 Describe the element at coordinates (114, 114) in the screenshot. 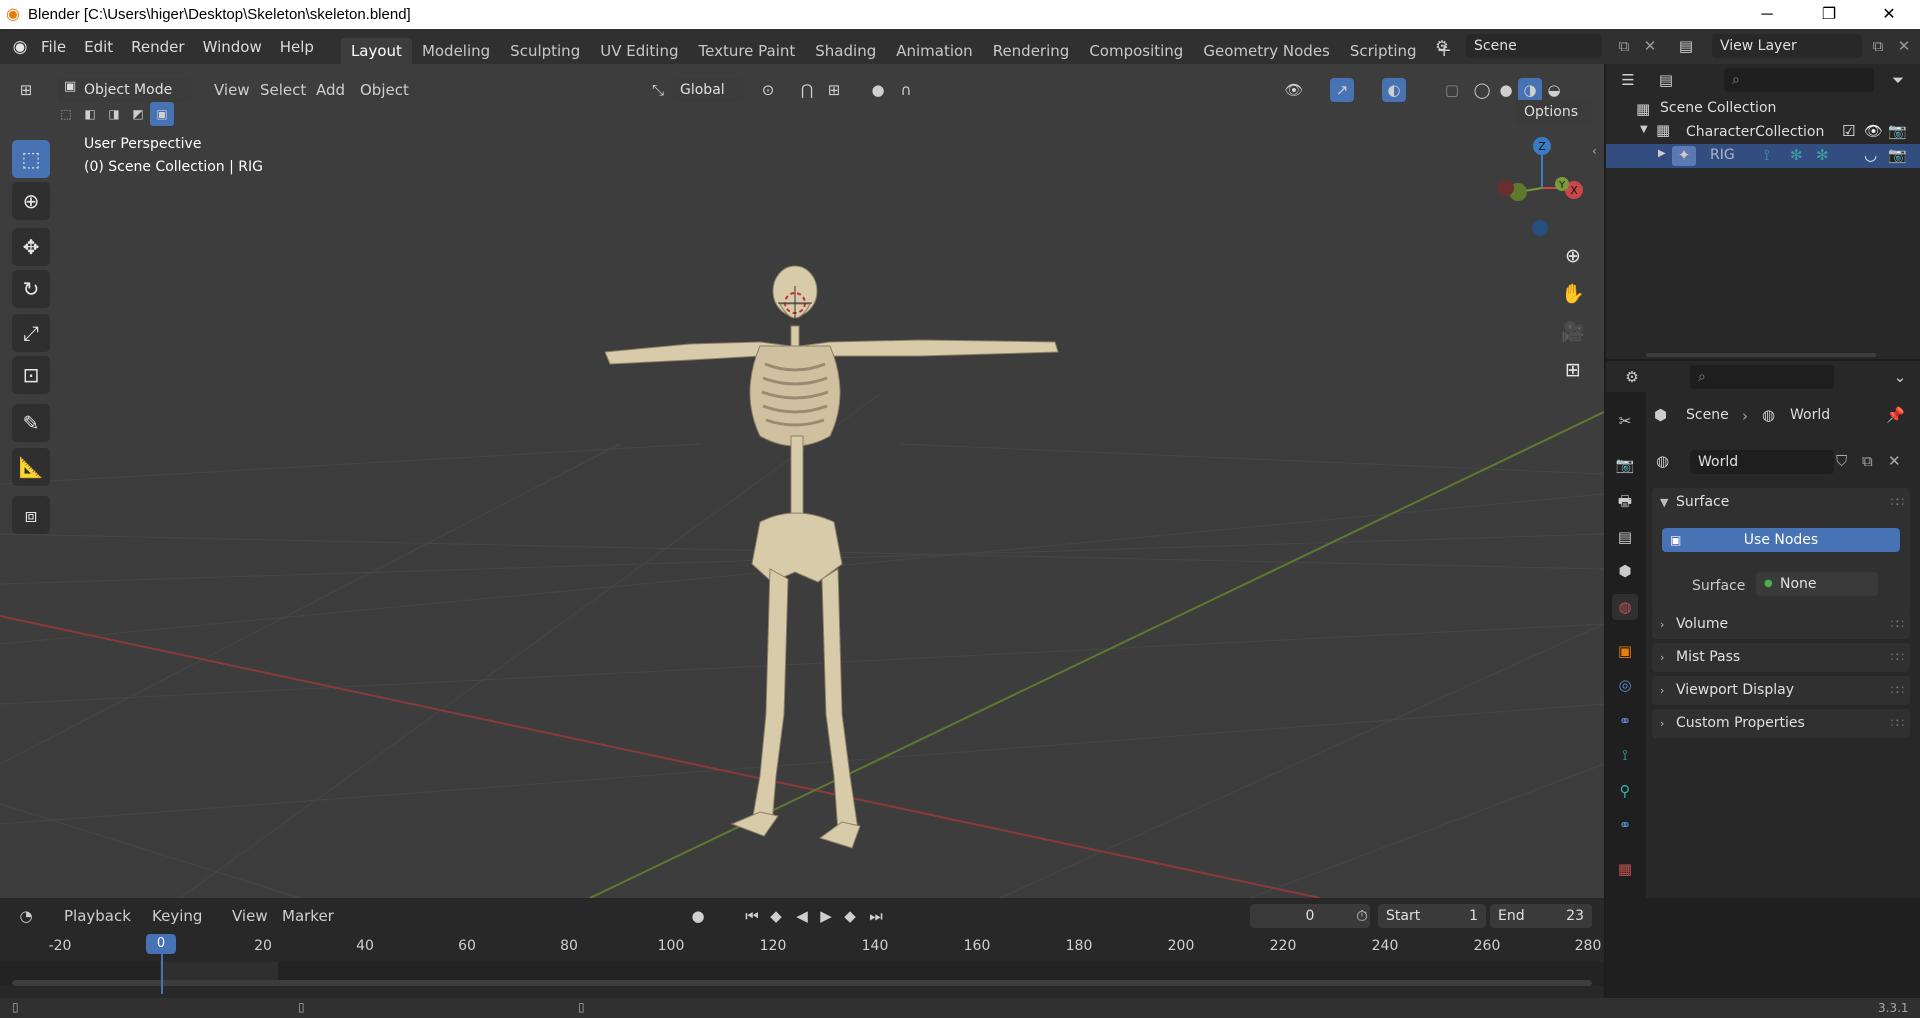

I see `select-subtract-icon: ◨` at that location.